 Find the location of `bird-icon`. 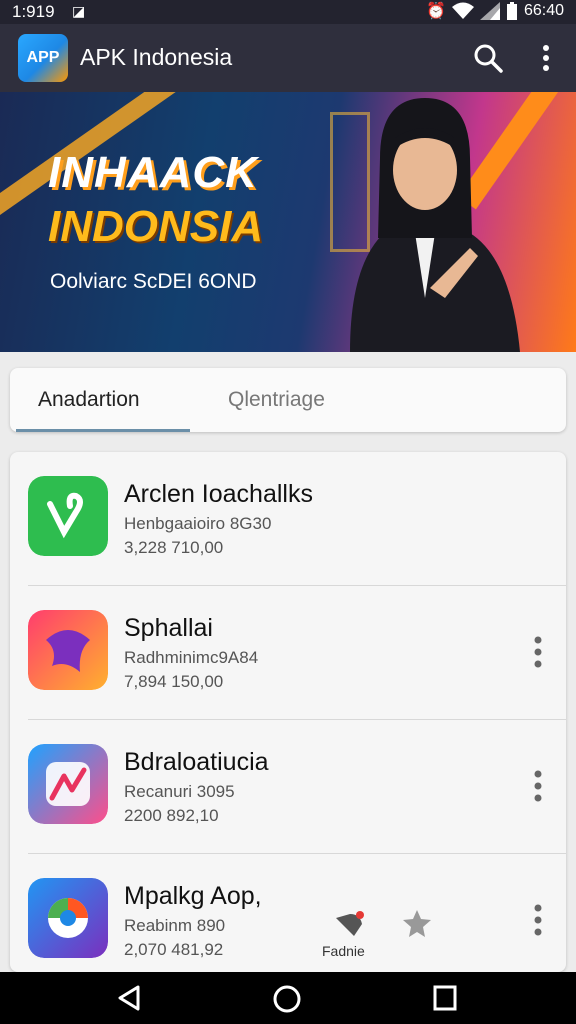

bird-icon is located at coordinates (349, 923).